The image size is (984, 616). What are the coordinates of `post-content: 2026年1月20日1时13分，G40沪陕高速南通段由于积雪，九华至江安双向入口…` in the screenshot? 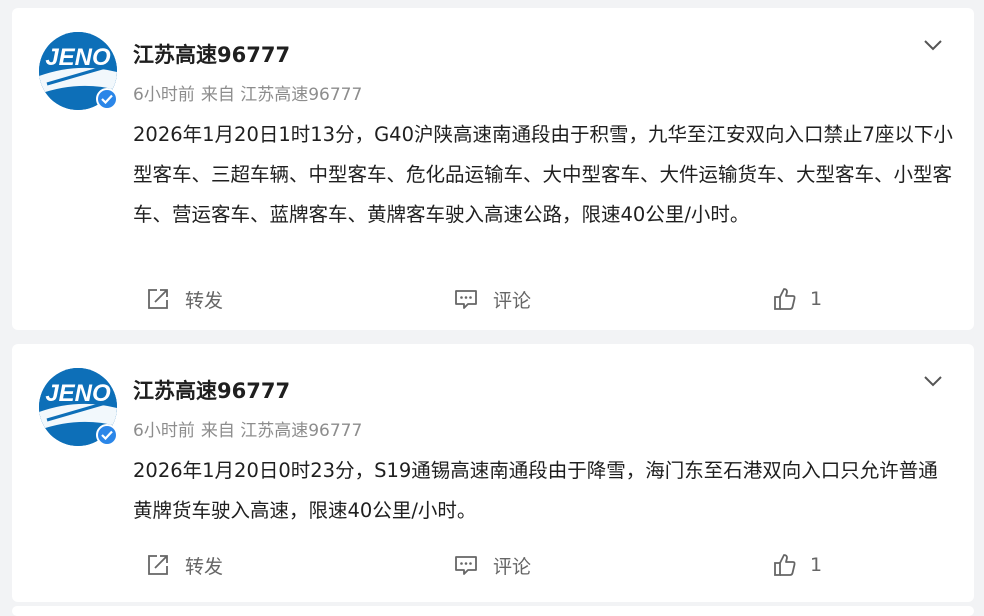 It's located at (543, 174).